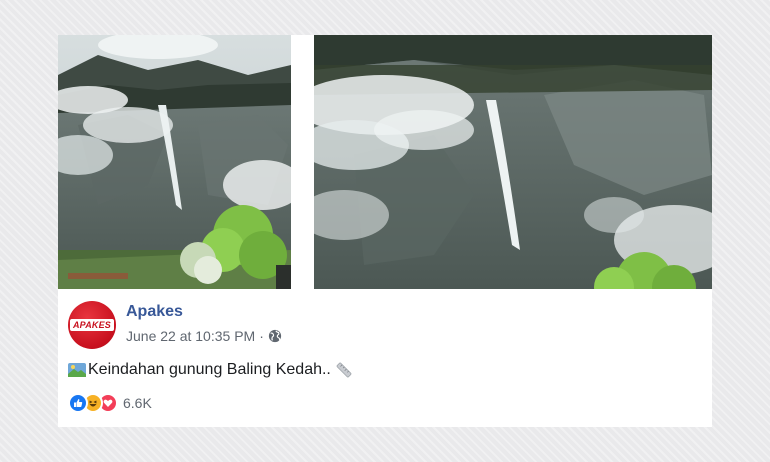 This screenshot has height=462, width=770. I want to click on ruler-icon, so click(344, 370).